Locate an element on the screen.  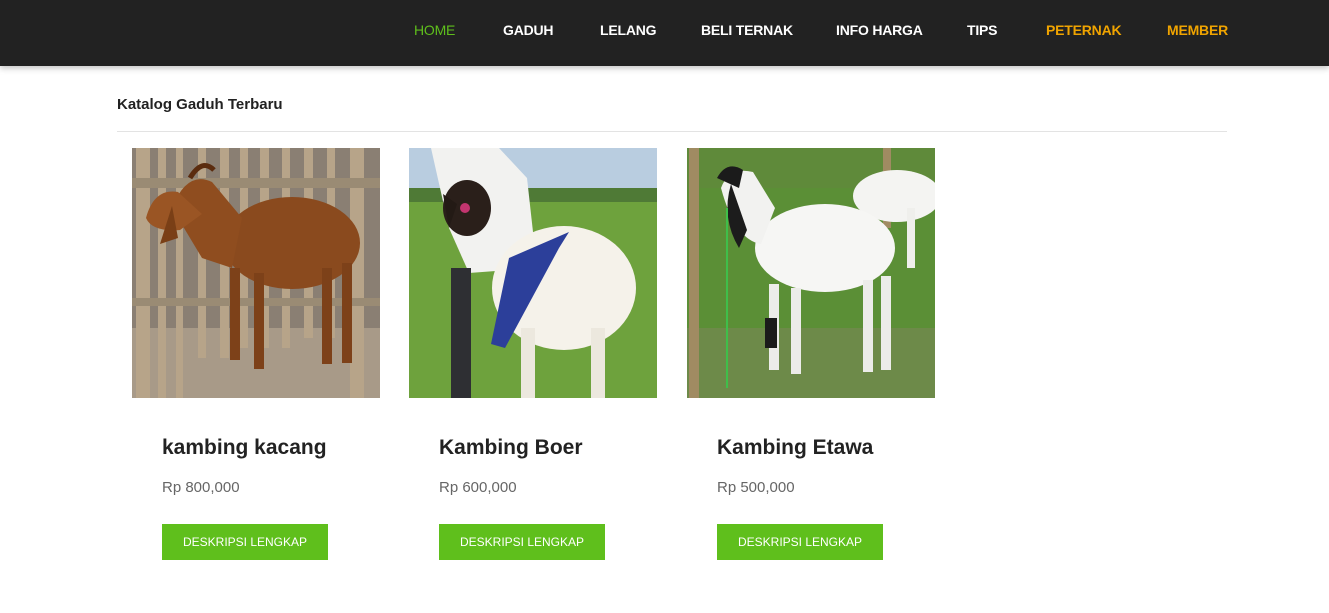
nav-info-harga: INFO HARGA is located at coordinates (879, 30).